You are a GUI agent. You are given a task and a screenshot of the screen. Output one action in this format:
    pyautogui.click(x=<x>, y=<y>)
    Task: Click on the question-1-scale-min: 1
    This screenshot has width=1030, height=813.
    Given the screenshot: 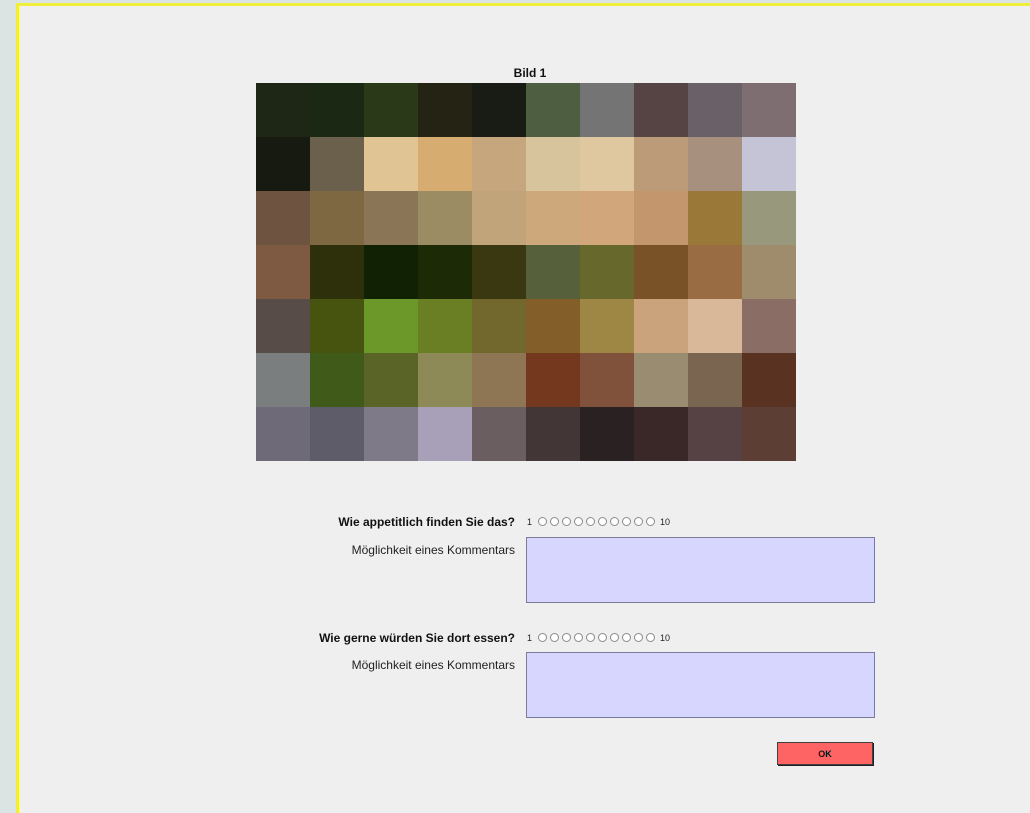 What is the action you would take?
    pyautogui.click(x=530, y=522)
    